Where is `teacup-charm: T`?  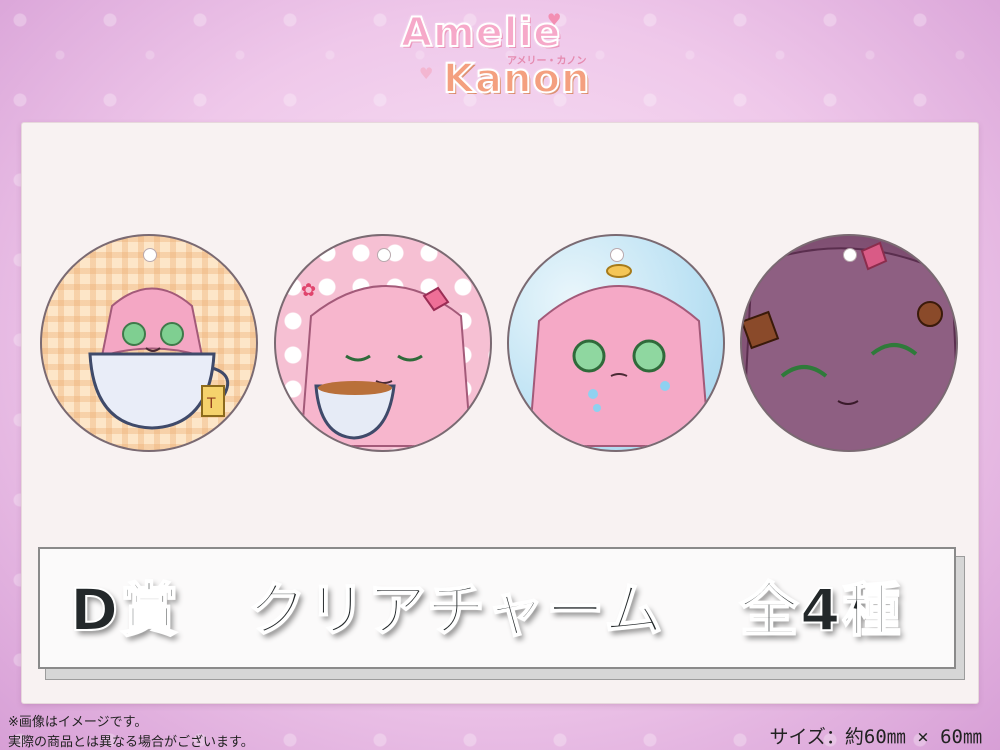
teacup-charm: T is located at coordinates (149, 343).